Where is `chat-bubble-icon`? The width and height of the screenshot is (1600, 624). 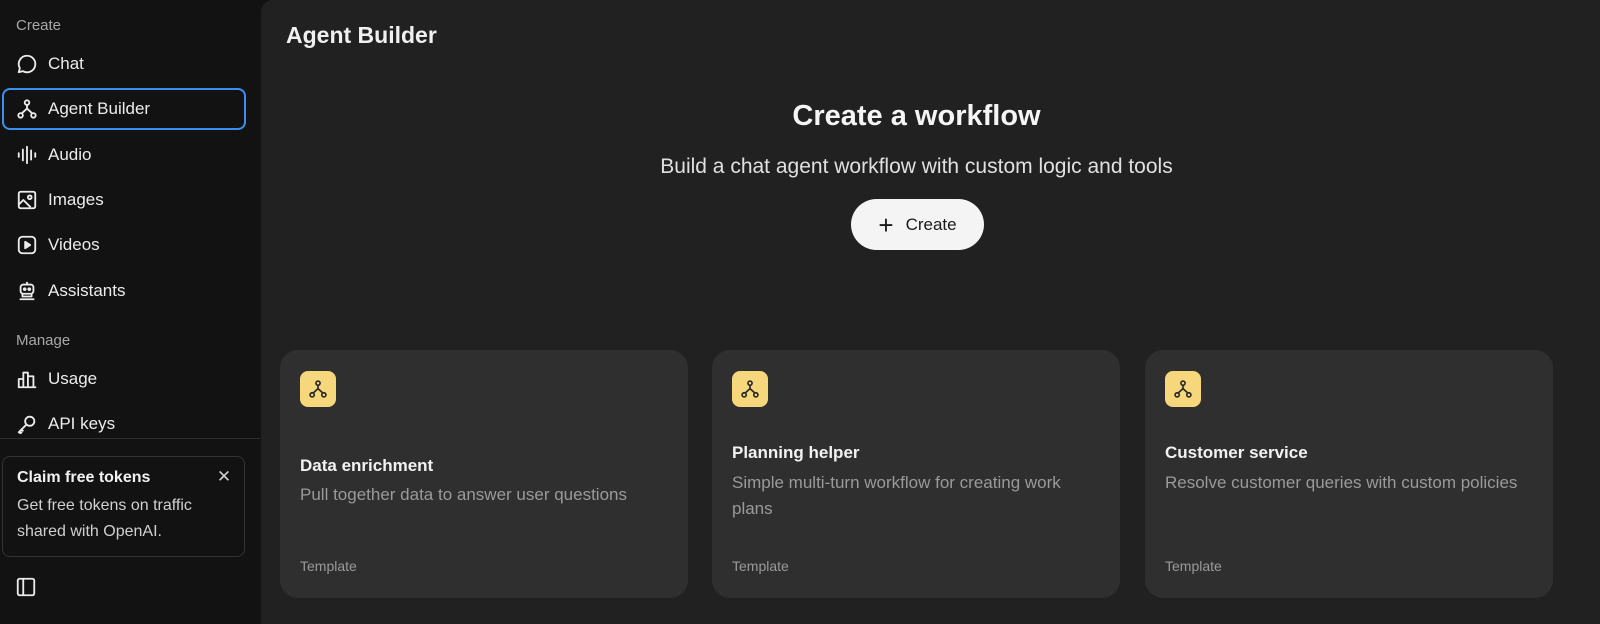
chat-bubble-icon is located at coordinates (27, 64).